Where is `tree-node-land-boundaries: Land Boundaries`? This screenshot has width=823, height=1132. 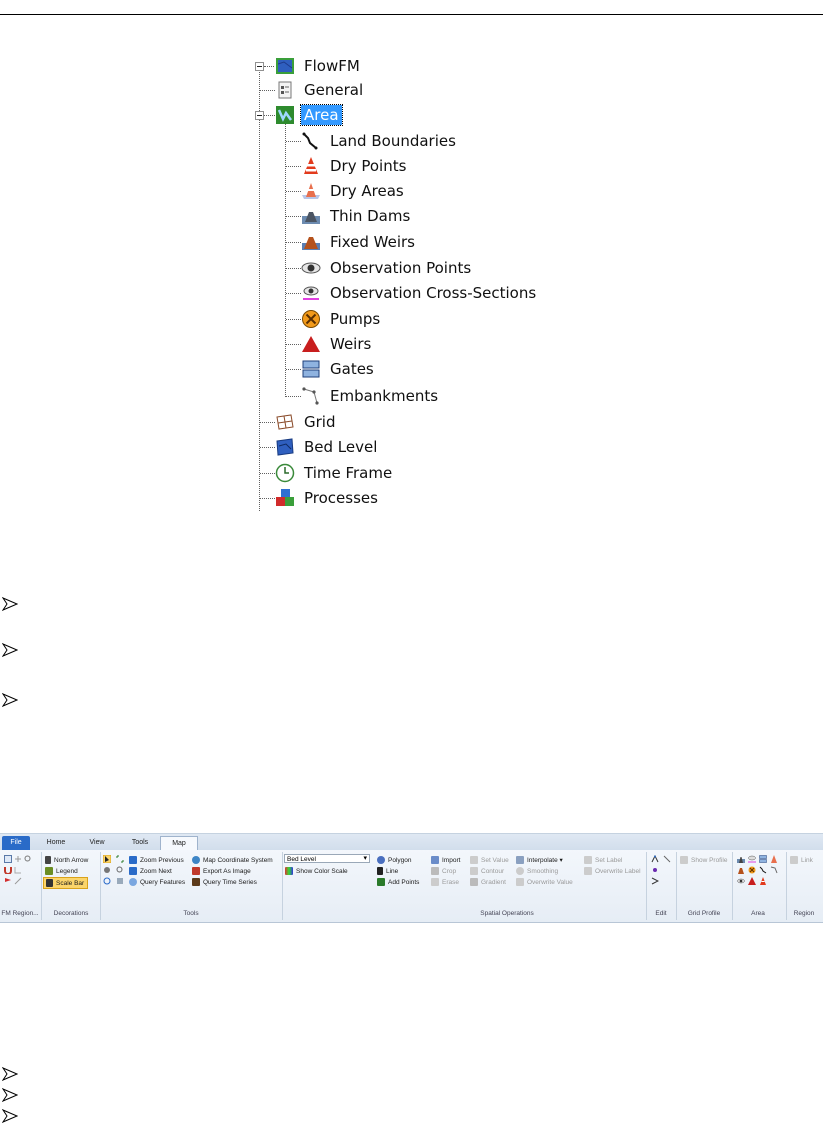 tree-node-land-boundaries: Land Boundaries is located at coordinates (380, 141).